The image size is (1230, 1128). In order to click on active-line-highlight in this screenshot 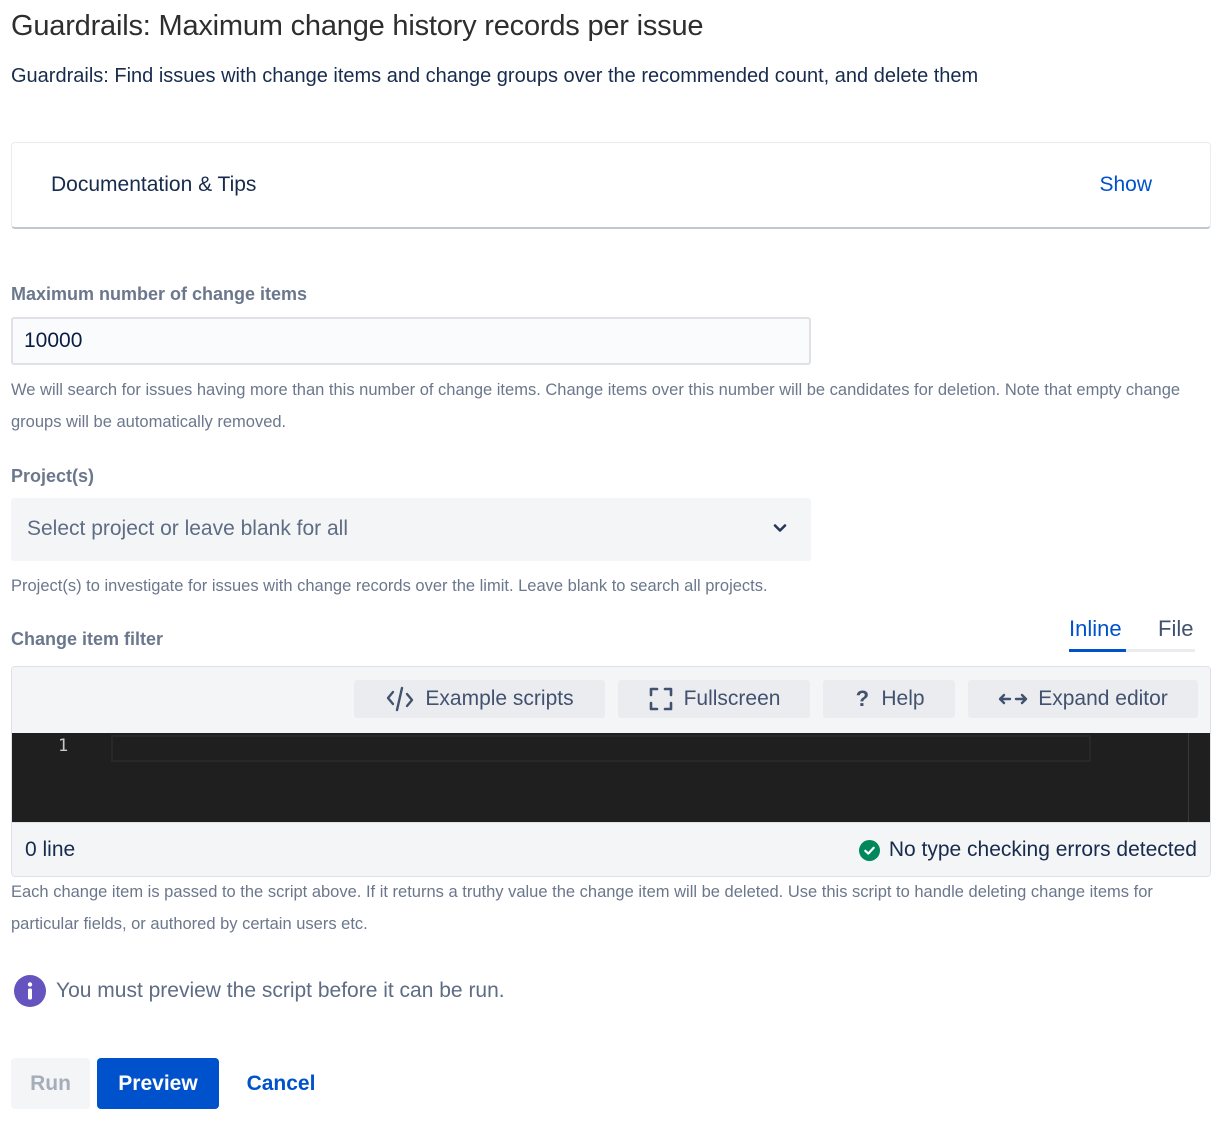, I will do `click(601, 748)`.